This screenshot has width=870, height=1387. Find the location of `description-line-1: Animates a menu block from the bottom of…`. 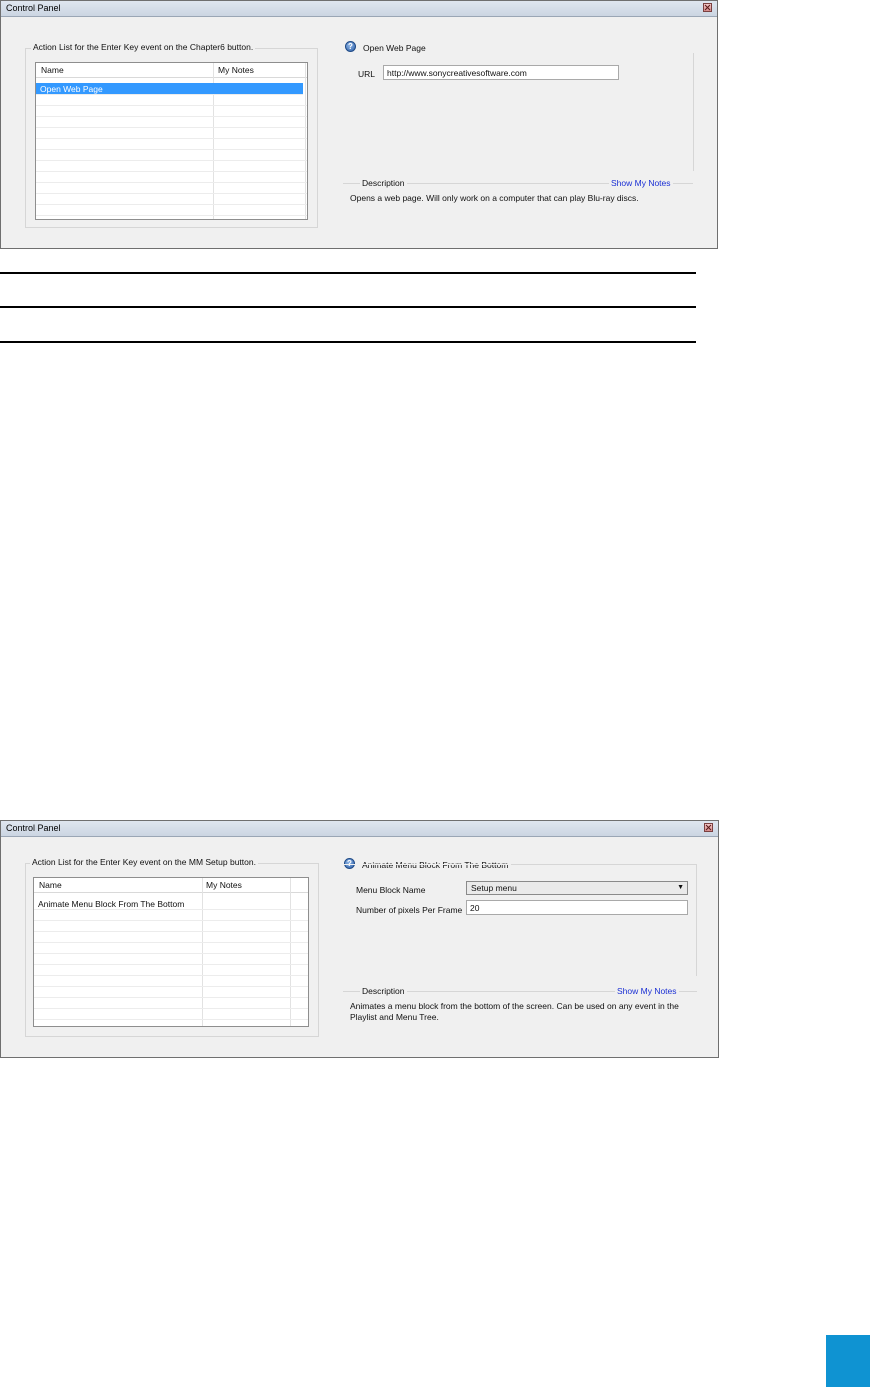

description-line-1: Animates a menu block from the bottom of… is located at coordinates (514, 1006).